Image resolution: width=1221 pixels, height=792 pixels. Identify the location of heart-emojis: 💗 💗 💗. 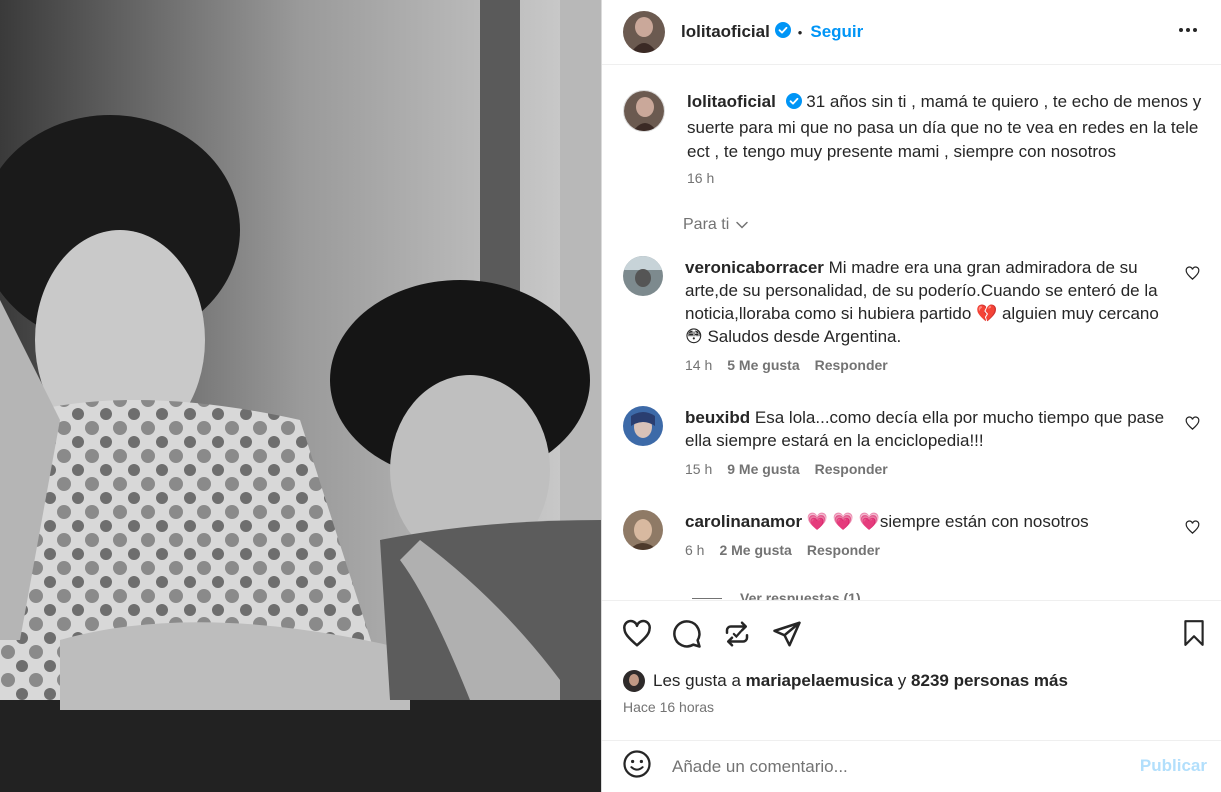
(843, 521).